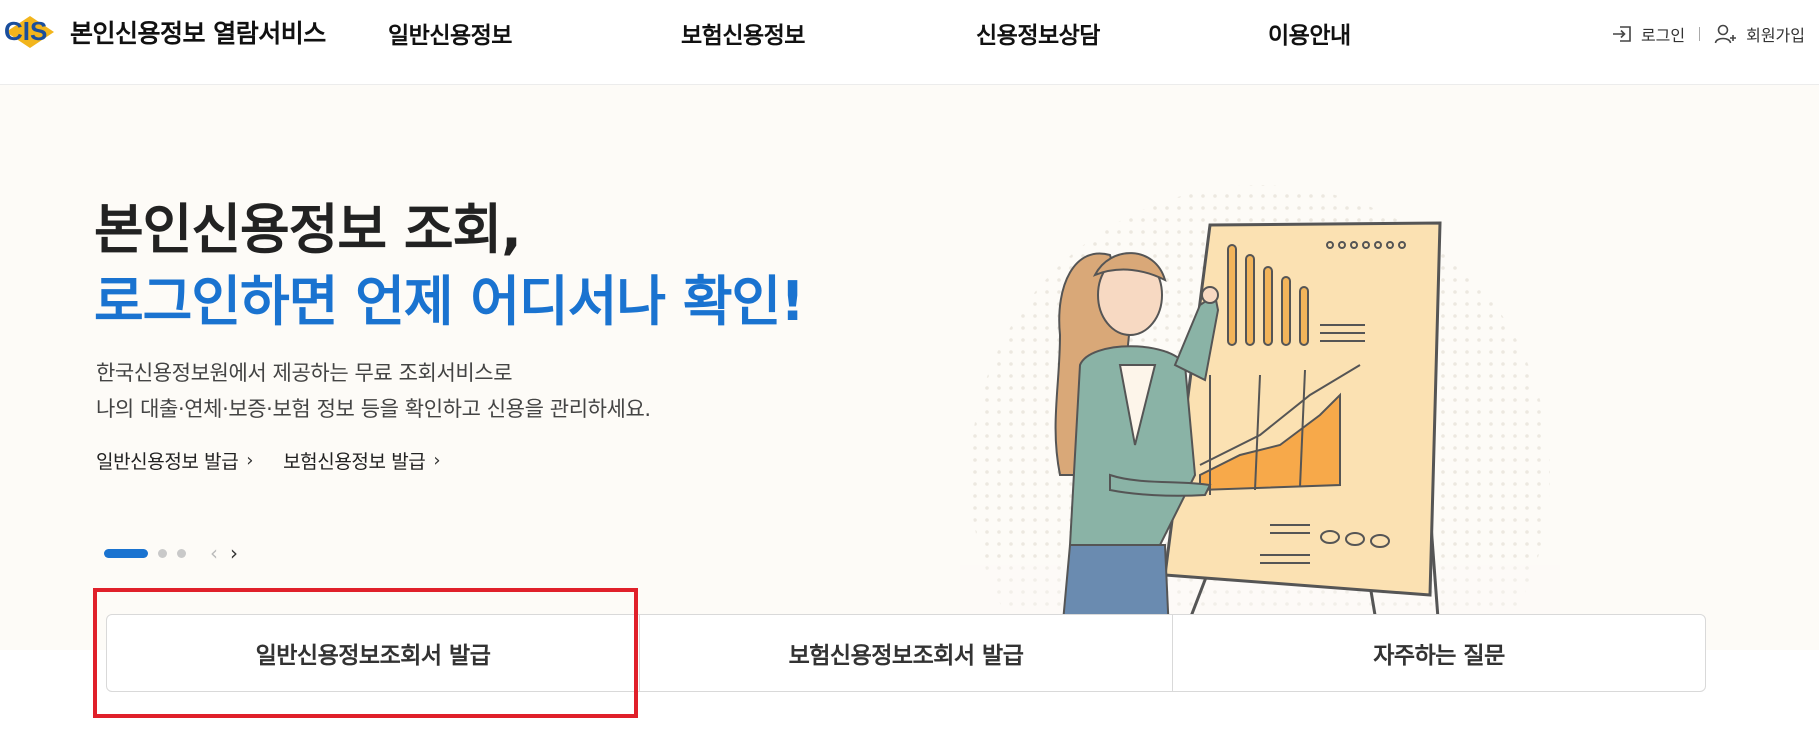  Describe the element at coordinates (354, 462) in the screenshot. I see `insurance-credit-issue-label: 보험신용정보 발급` at that location.